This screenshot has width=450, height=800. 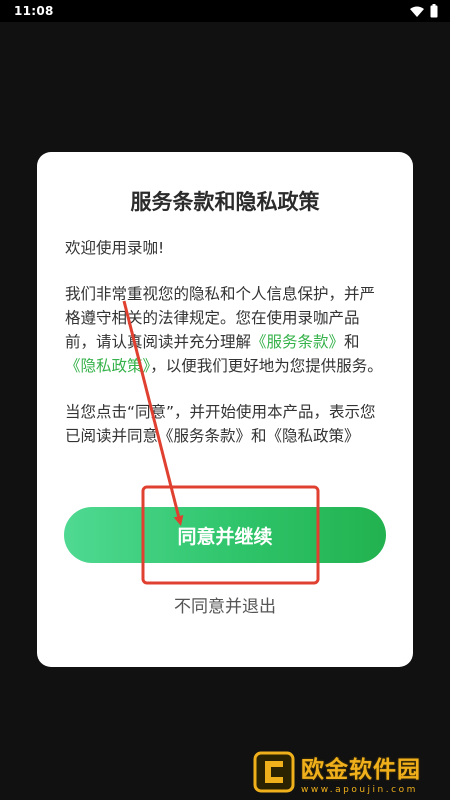 I want to click on greeting-text: 欢迎使用录咖!, so click(x=115, y=248).